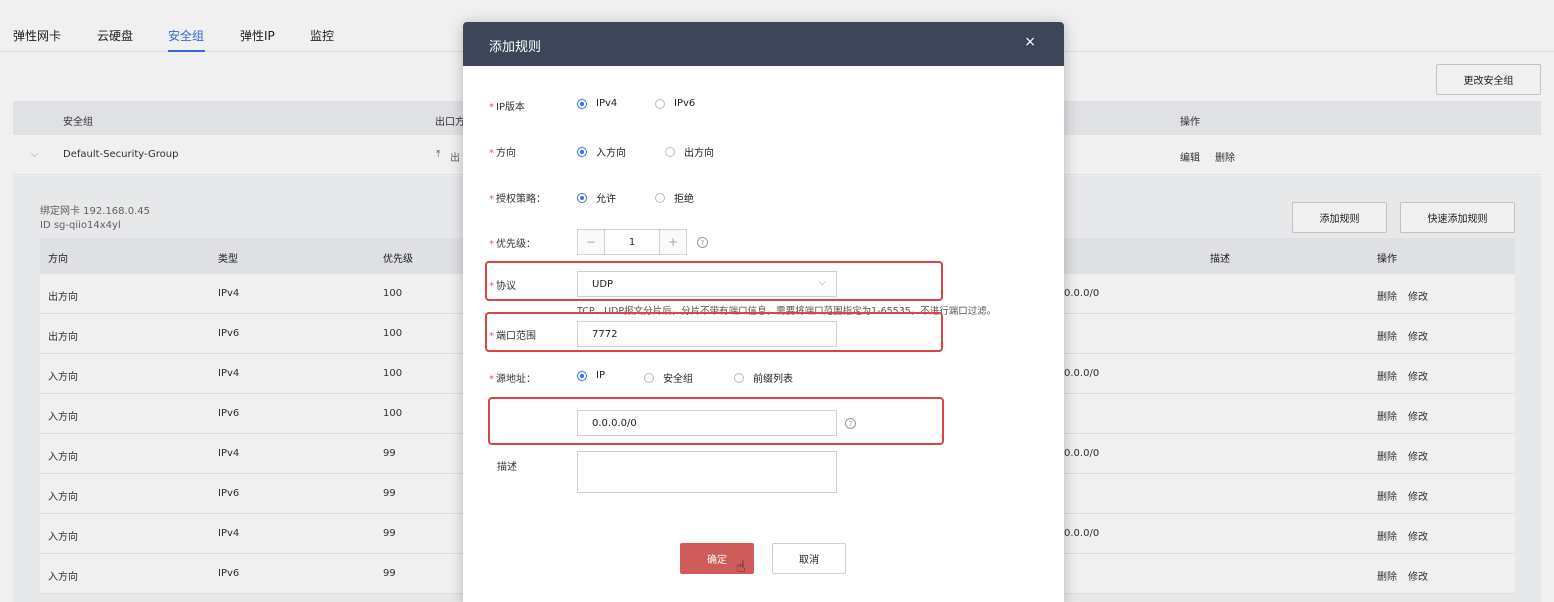  I want to click on ip-version-label: * IP版本, so click(507, 107).